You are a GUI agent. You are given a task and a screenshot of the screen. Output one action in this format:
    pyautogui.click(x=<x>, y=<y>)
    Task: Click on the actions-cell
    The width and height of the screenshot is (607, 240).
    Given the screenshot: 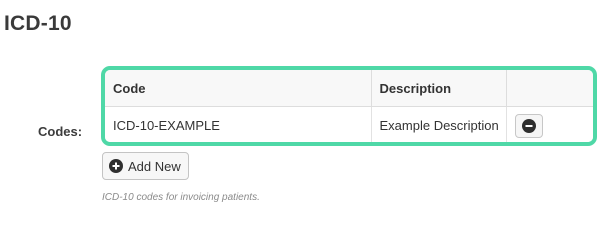 What is the action you would take?
    pyautogui.click(x=549, y=124)
    